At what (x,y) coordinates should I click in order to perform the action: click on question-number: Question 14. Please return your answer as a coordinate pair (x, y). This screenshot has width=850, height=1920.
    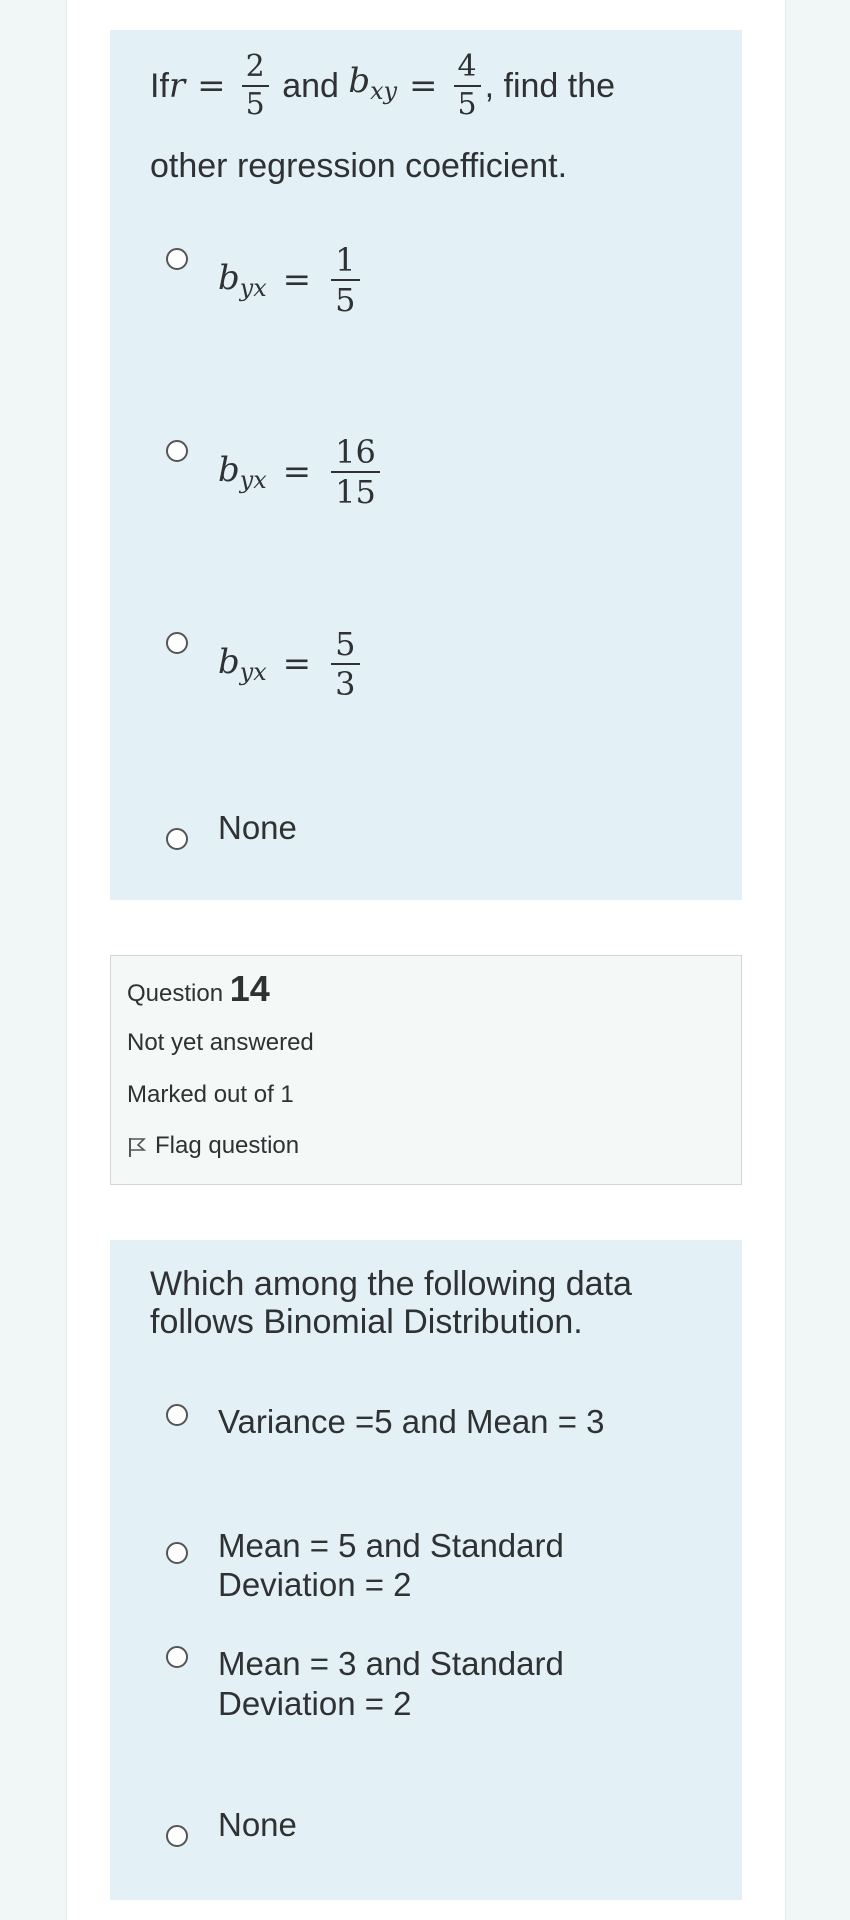
    Looking at the image, I should click on (198, 989).